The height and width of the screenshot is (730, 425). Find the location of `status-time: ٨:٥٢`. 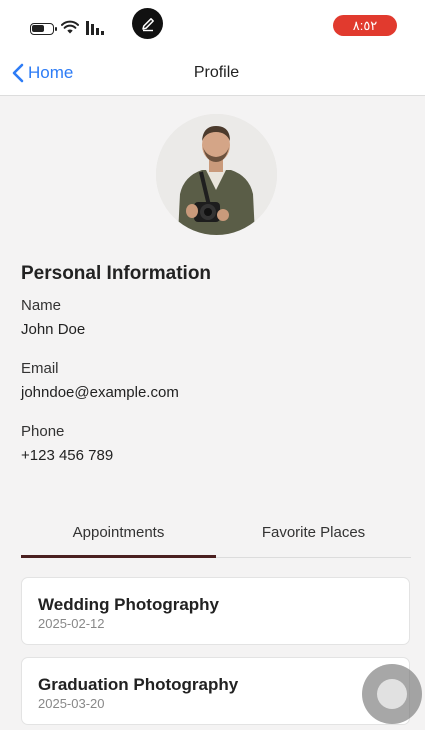

status-time: ٨:٥٢ is located at coordinates (365, 25).